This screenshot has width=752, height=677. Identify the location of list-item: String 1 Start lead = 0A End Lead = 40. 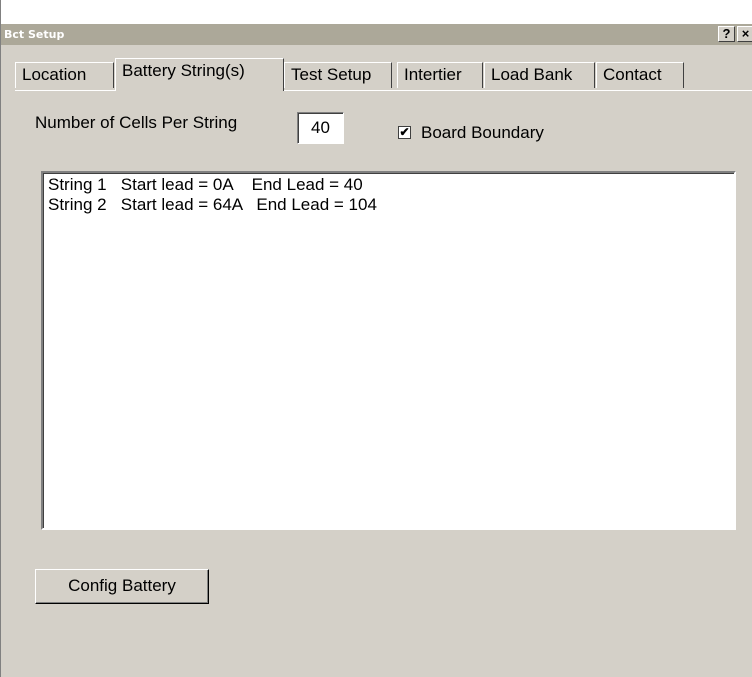
(205, 185).